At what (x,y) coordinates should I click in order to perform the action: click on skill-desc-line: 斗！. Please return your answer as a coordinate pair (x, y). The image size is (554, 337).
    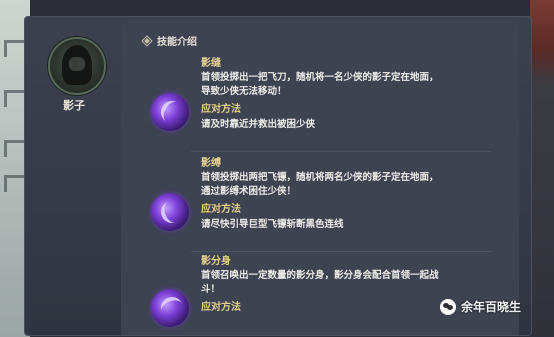
    Looking at the image, I should click on (211, 289).